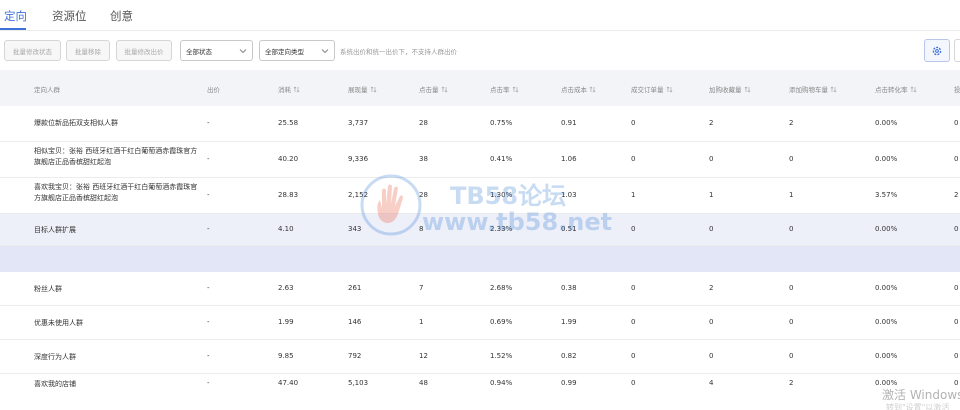 The height and width of the screenshot is (410, 960). I want to click on batch-bid-button: 批量修改出价, so click(144, 50).